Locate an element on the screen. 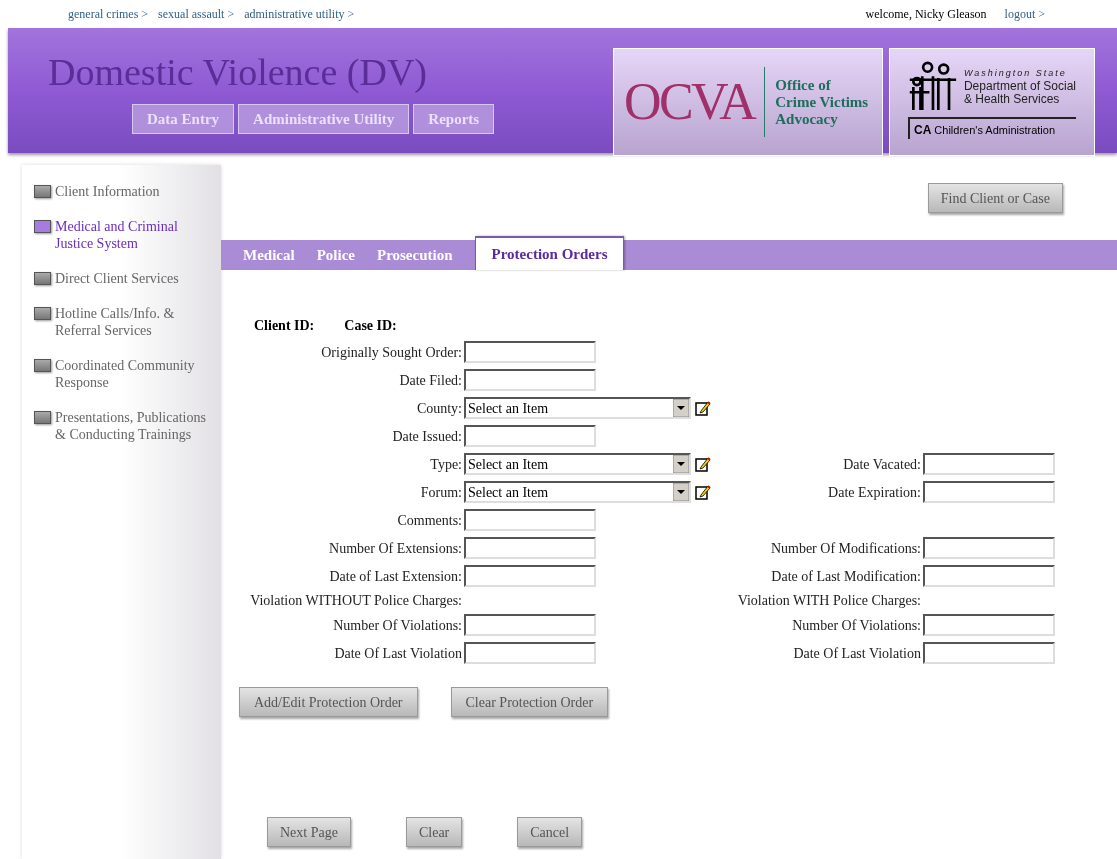  field-label: Date Issued: is located at coordinates (427, 436).